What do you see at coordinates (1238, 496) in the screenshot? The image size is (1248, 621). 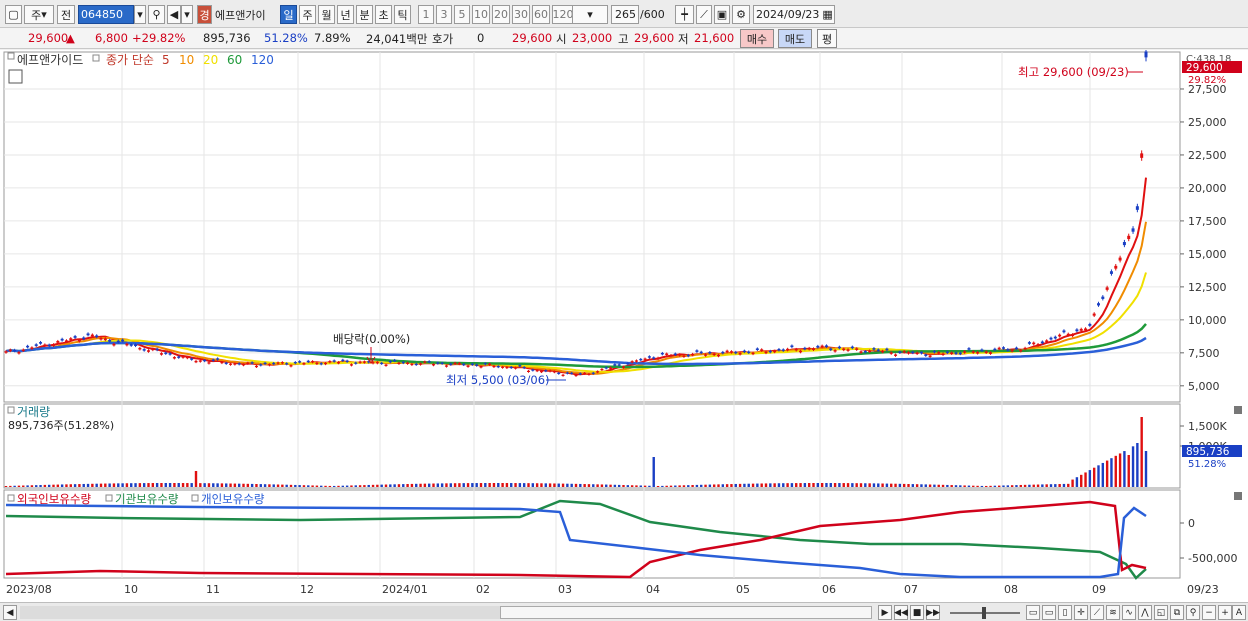 I see `hold-panel-close-icon` at bounding box center [1238, 496].